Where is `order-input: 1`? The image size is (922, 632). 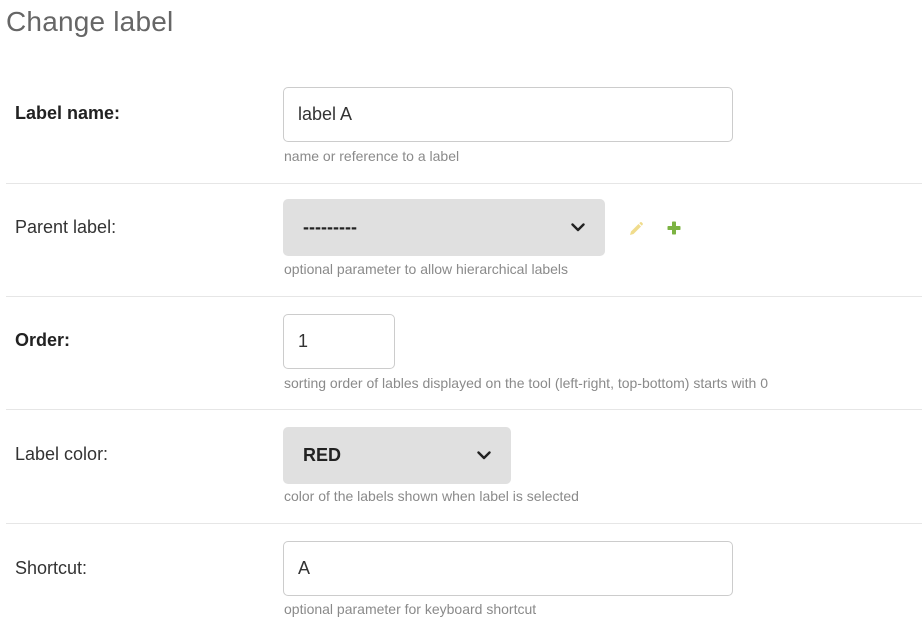 order-input: 1 is located at coordinates (339, 341).